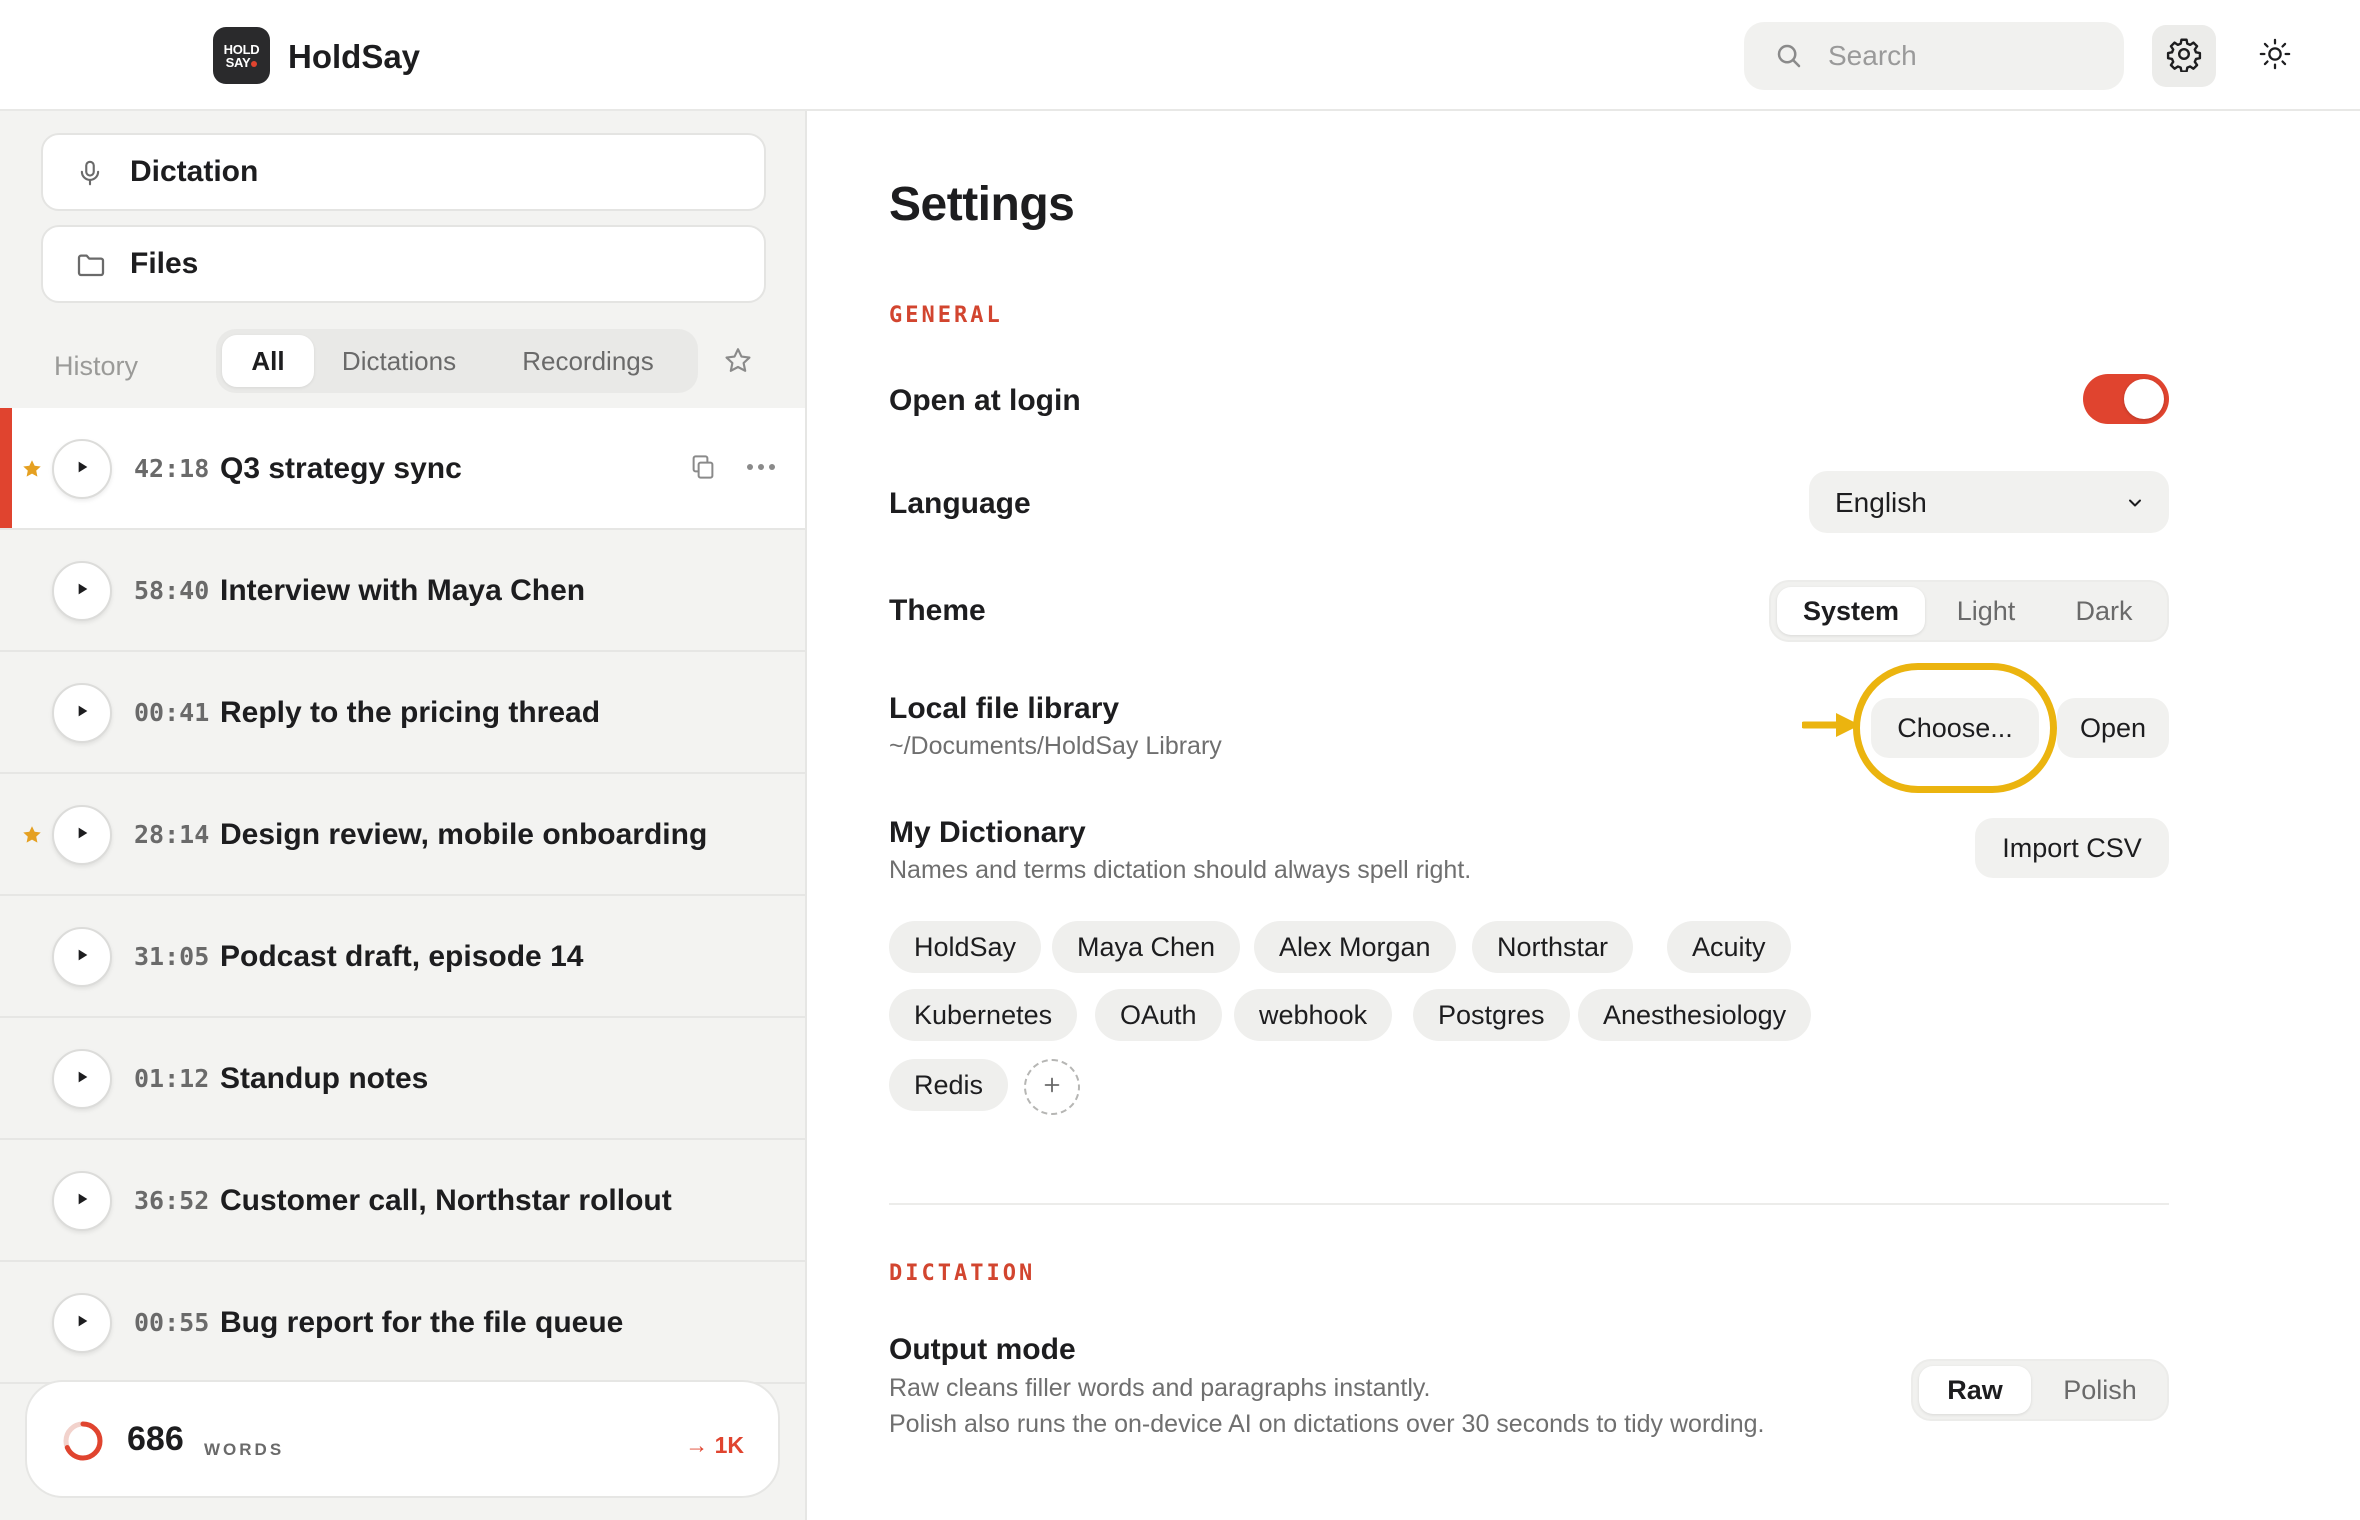 The width and height of the screenshot is (2360, 1520). What do you see at coordinates (1695, 1015) in the screenshot?
I see `dictionary-term-chip: Anesthesiology` at bounding box center [1695, 1015].